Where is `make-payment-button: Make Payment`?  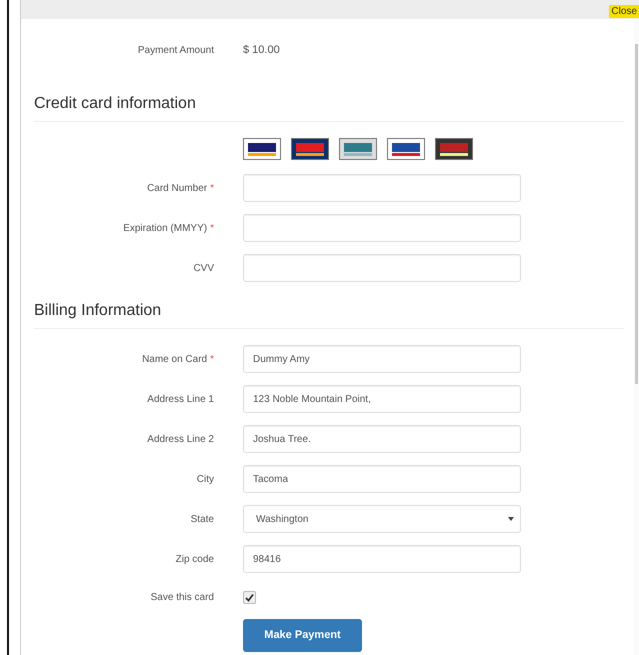
make-payment-button: Make Payment is located at coordinates (302, 635).